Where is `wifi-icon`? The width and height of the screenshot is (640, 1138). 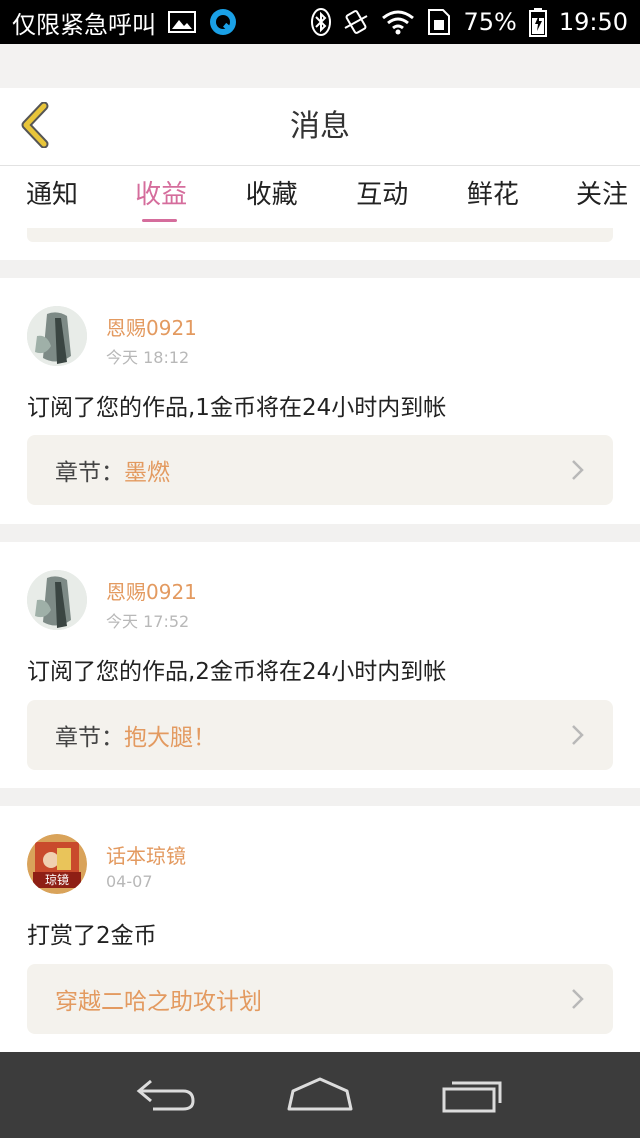
wifi-icon is located at coordinates (398, 22).